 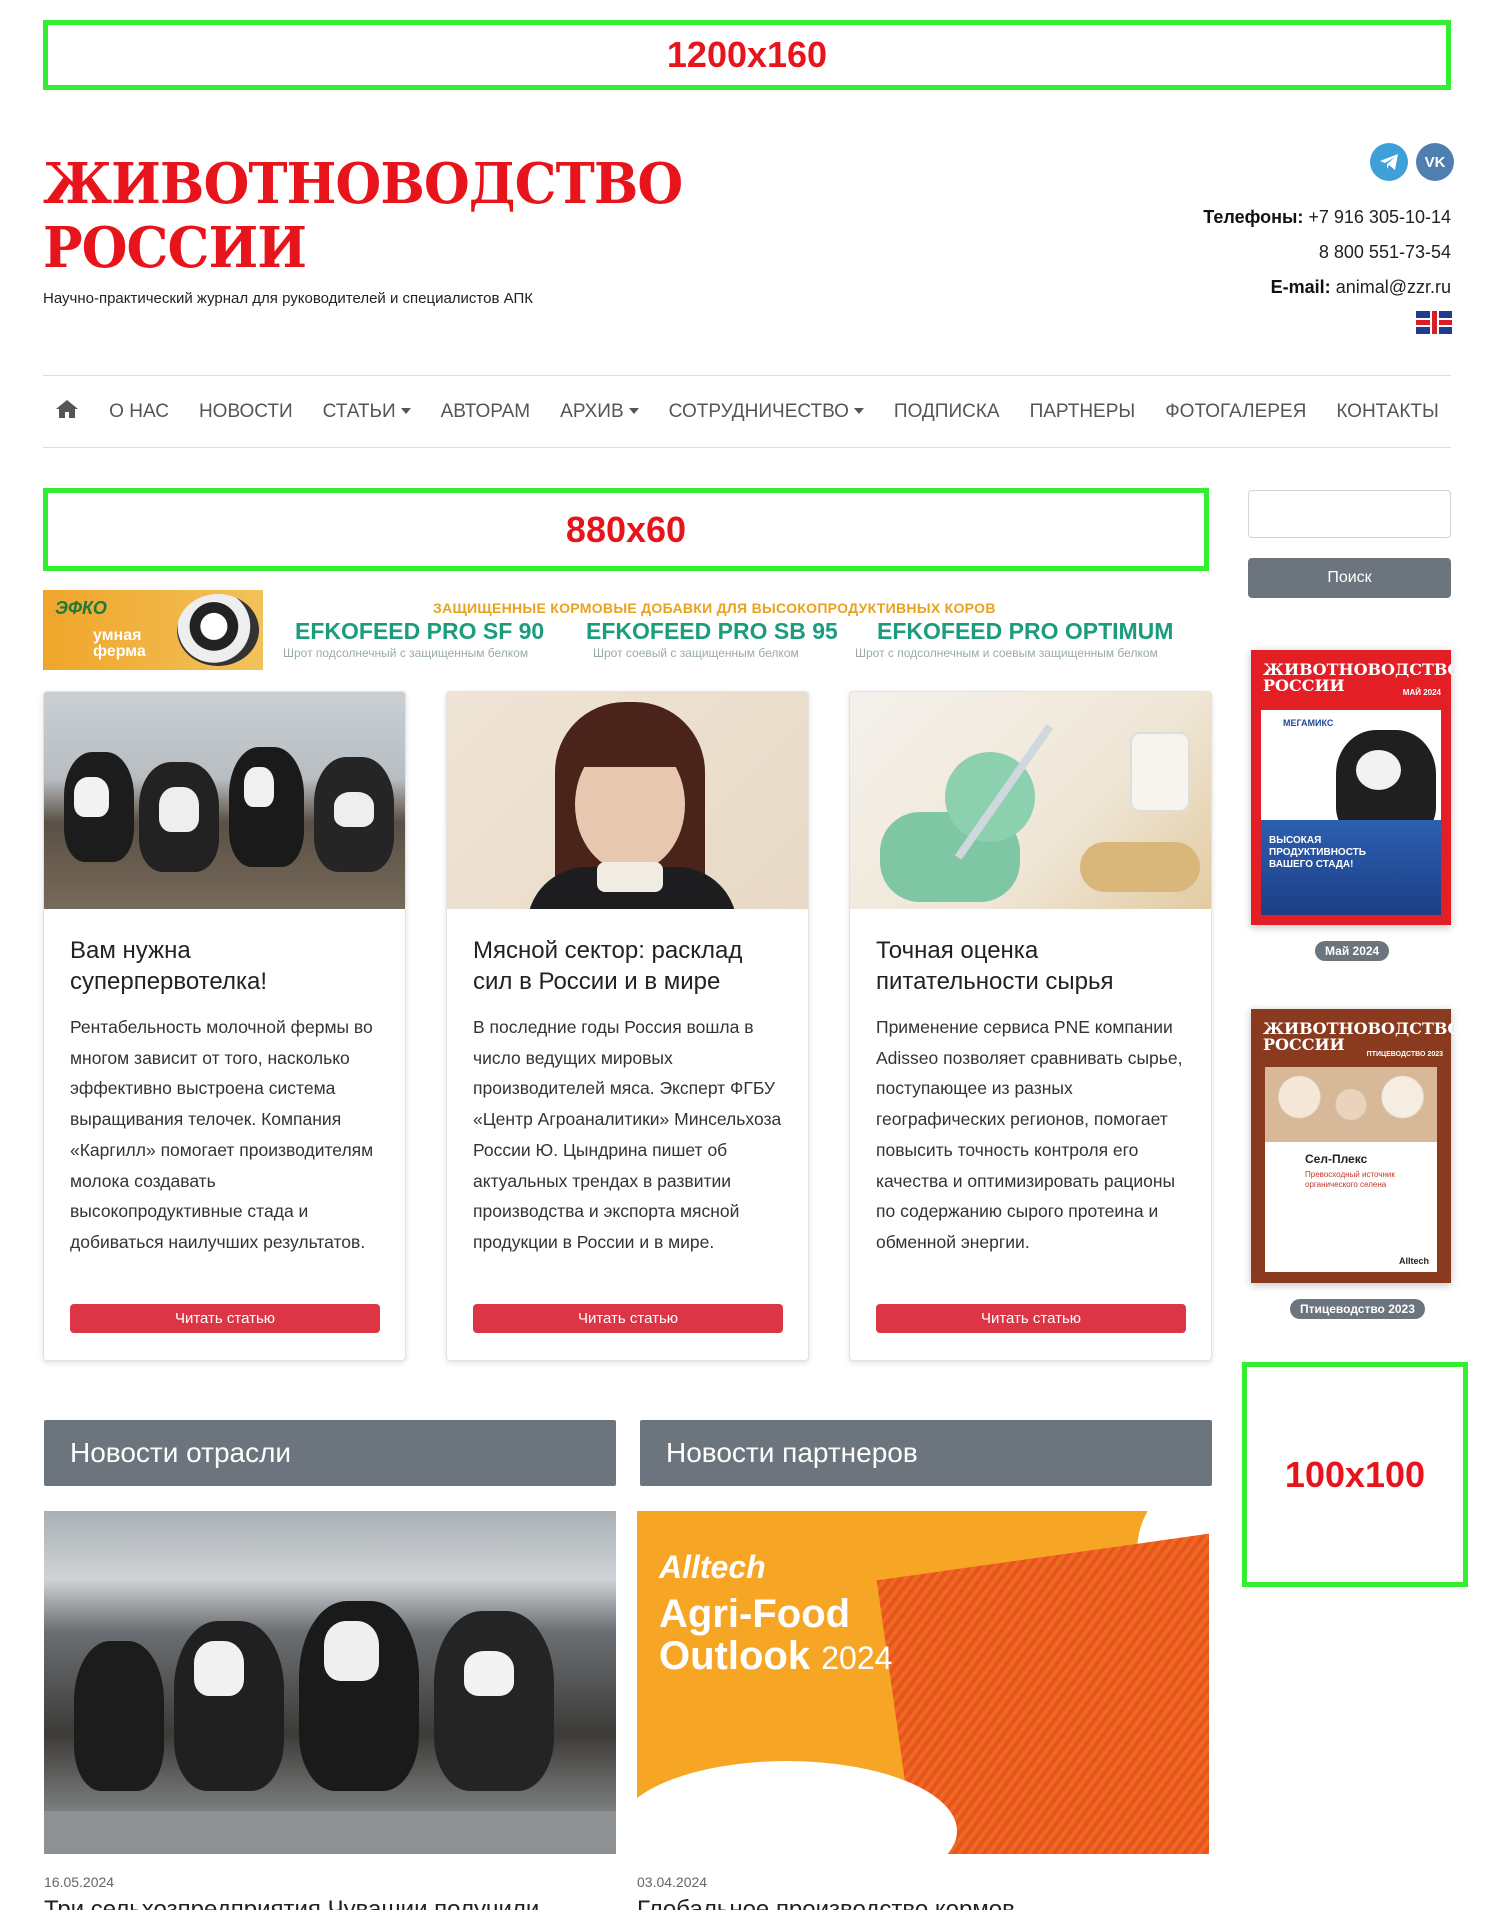 I want to click on telegram-icon, so click(x=1389, y=162).